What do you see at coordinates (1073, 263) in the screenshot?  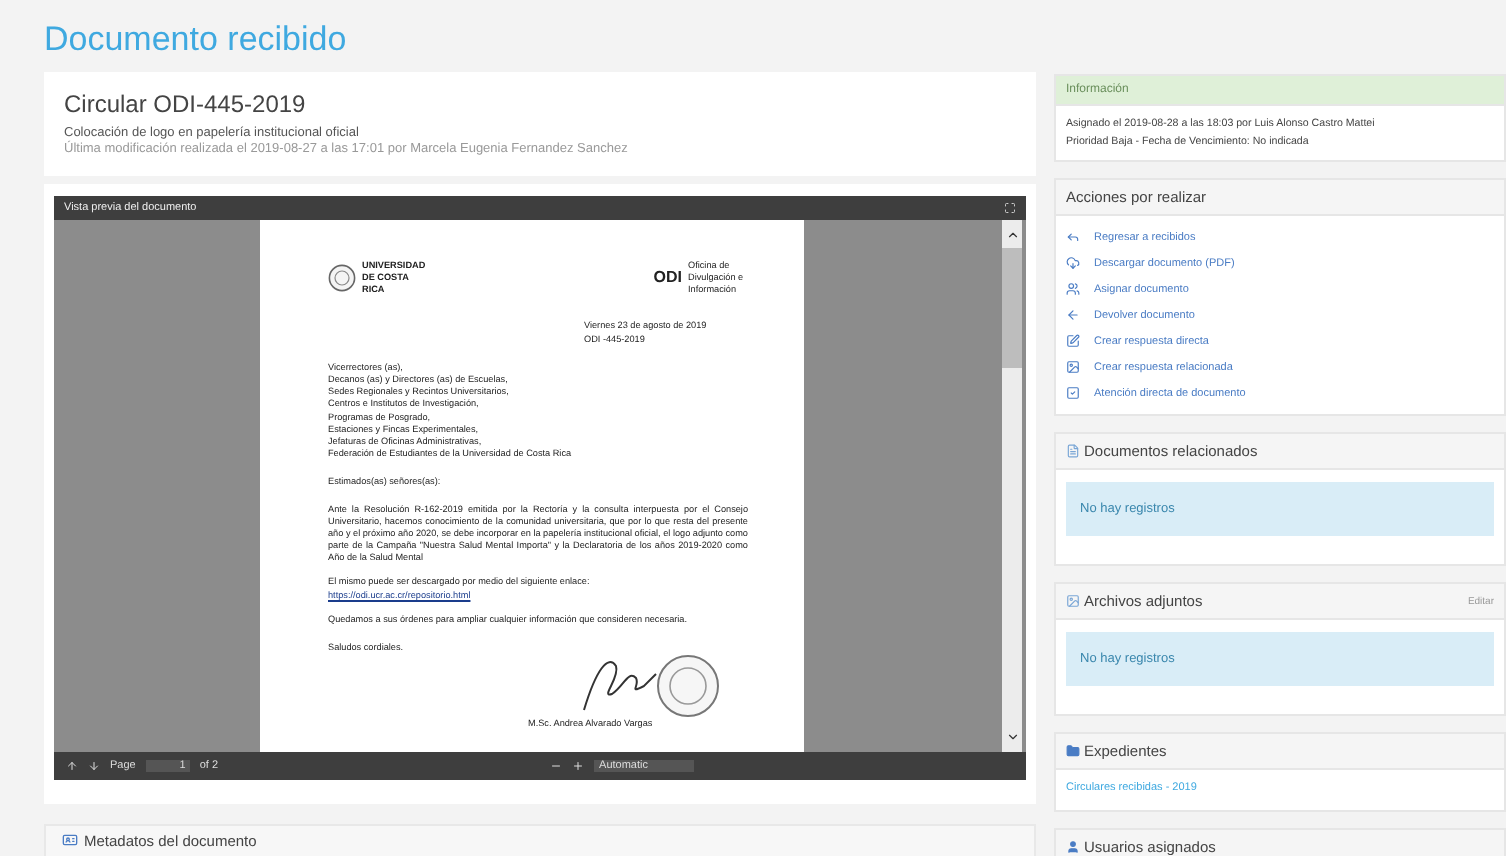 I see `cloud-download-icon` at bounding box center [1073, 263].